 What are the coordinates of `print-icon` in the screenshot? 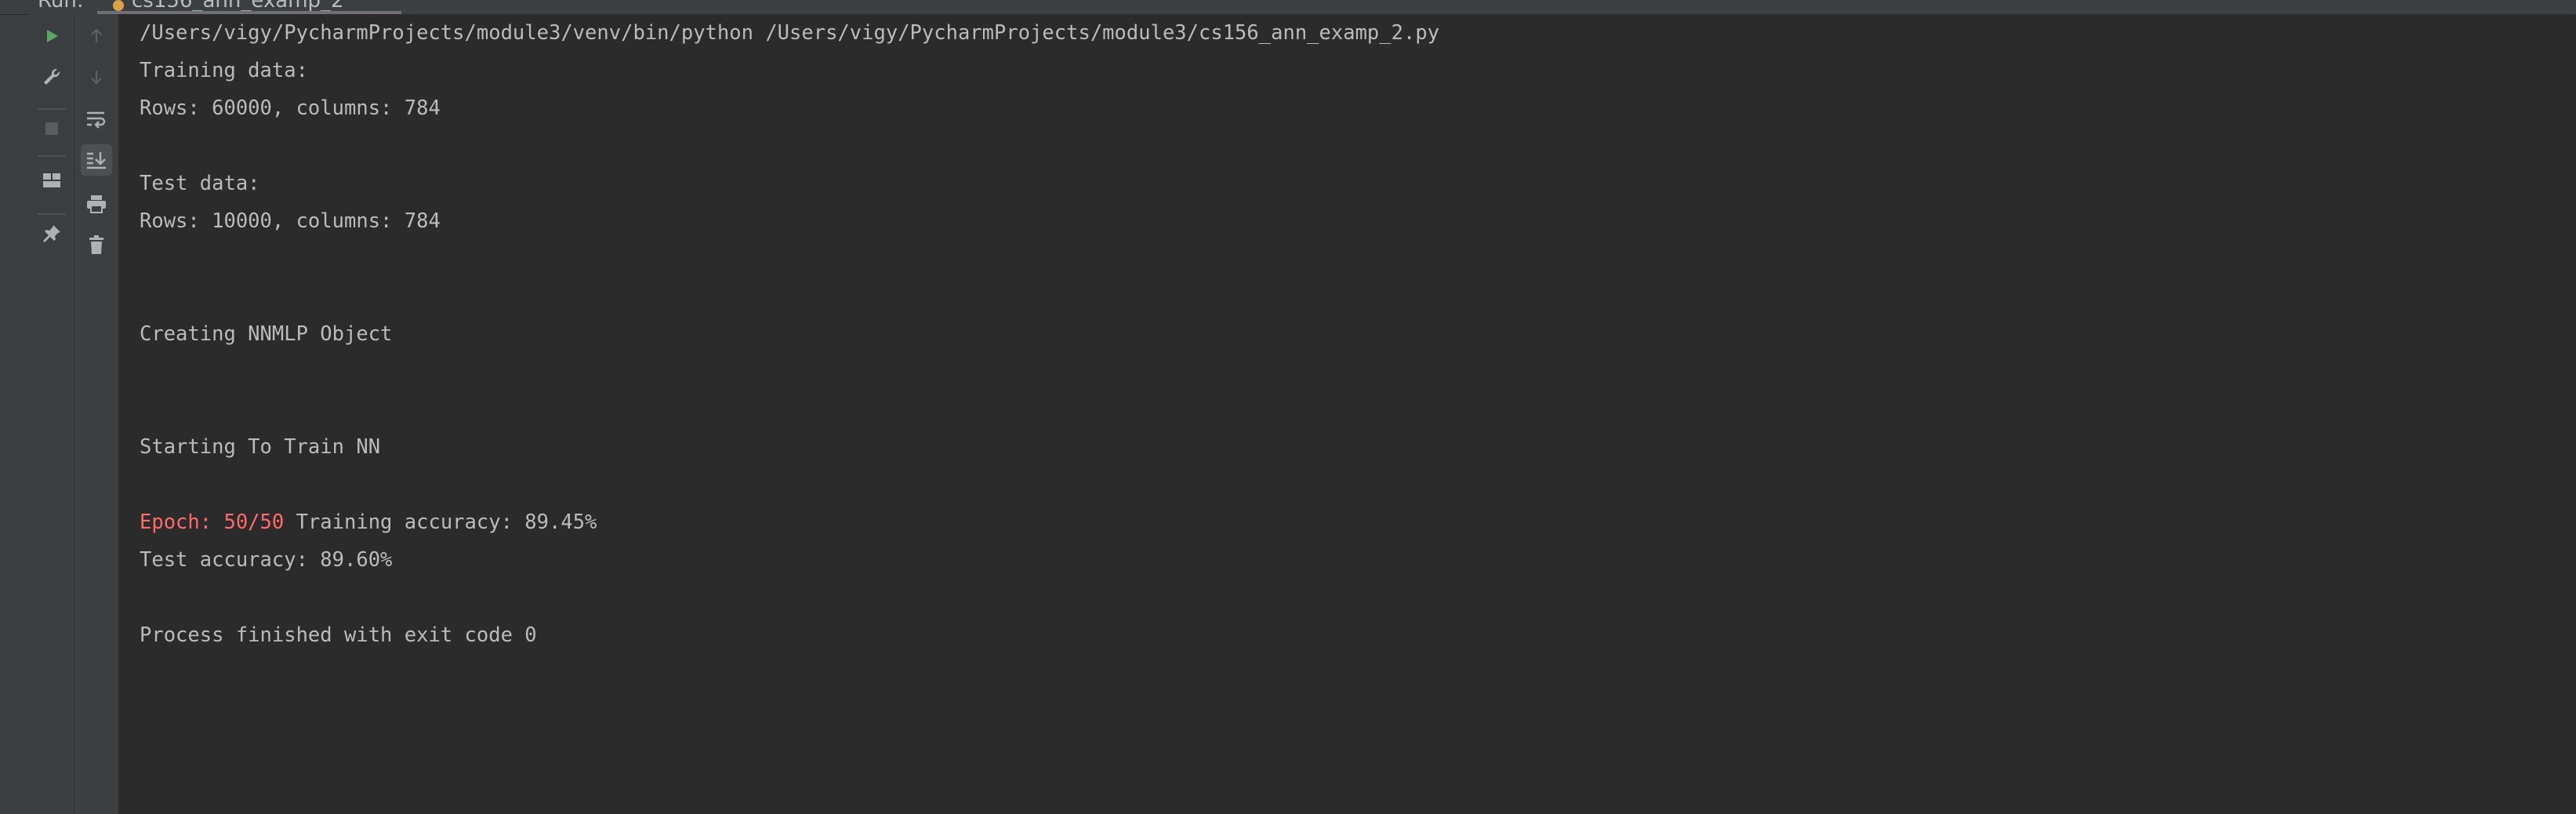 It's located at (96, 204).